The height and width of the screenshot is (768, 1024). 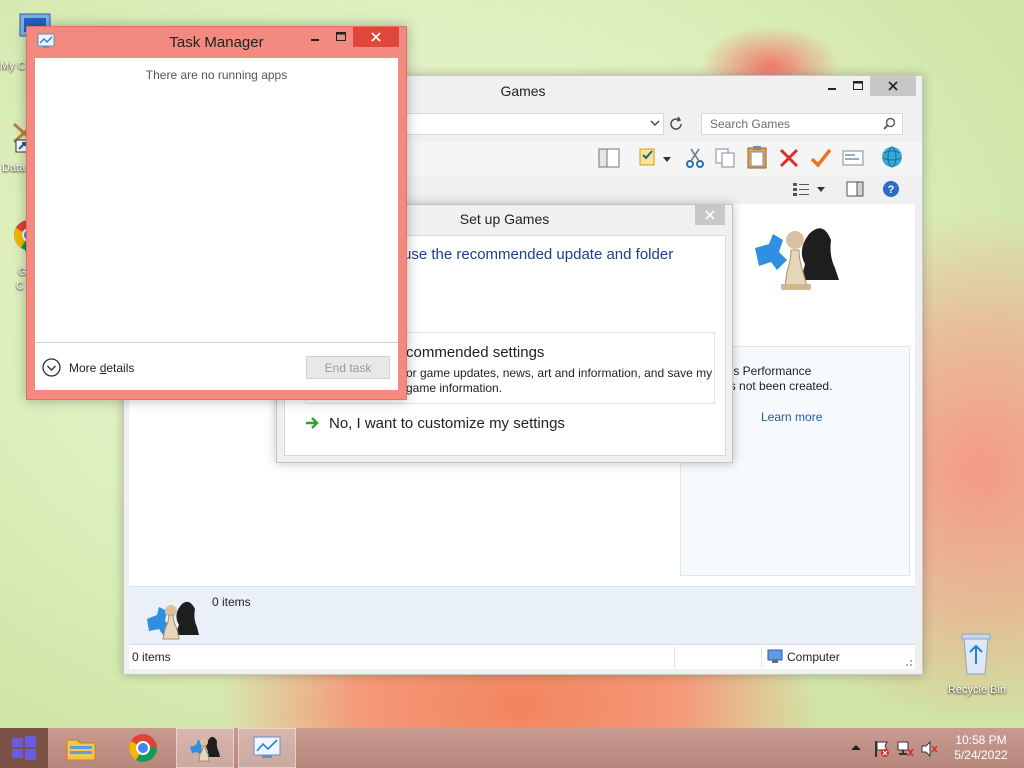 What do you see at coordinates (855, 189) in the screenshot?
I see `details-pane-icon` at bounding box center [855, 189].